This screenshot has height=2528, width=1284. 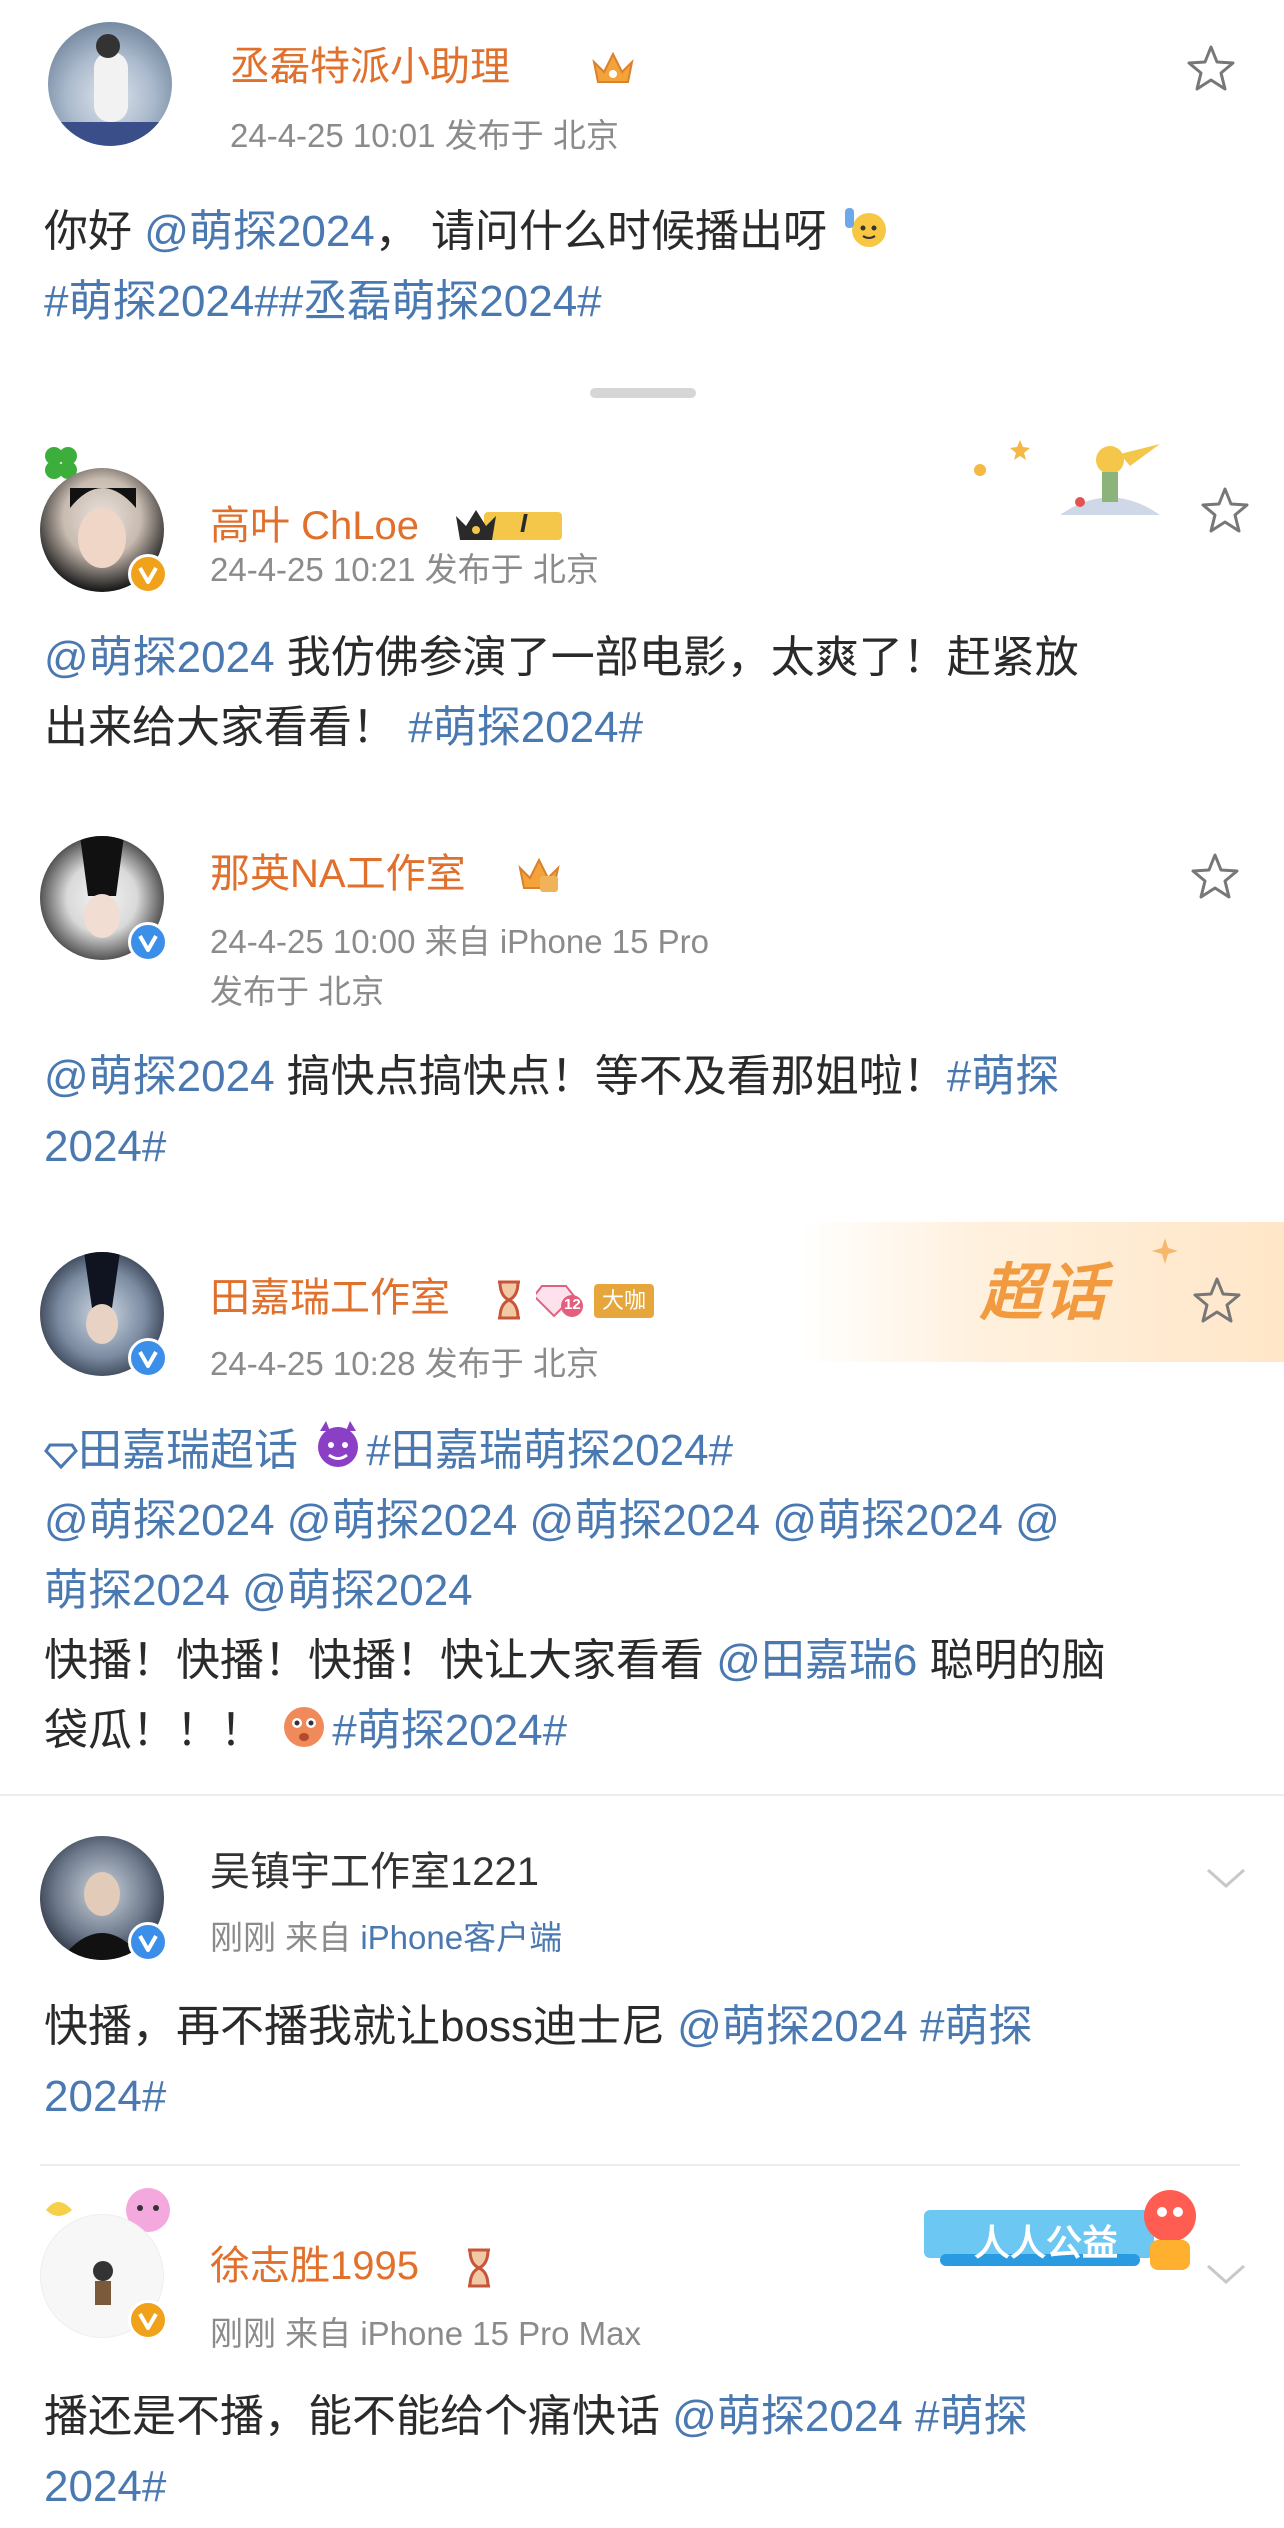 What do you see at coordinates (160, 1730) in the screenshot?
I see `post-text: 袋瓜！！！` at bounding box center [160, 1730].